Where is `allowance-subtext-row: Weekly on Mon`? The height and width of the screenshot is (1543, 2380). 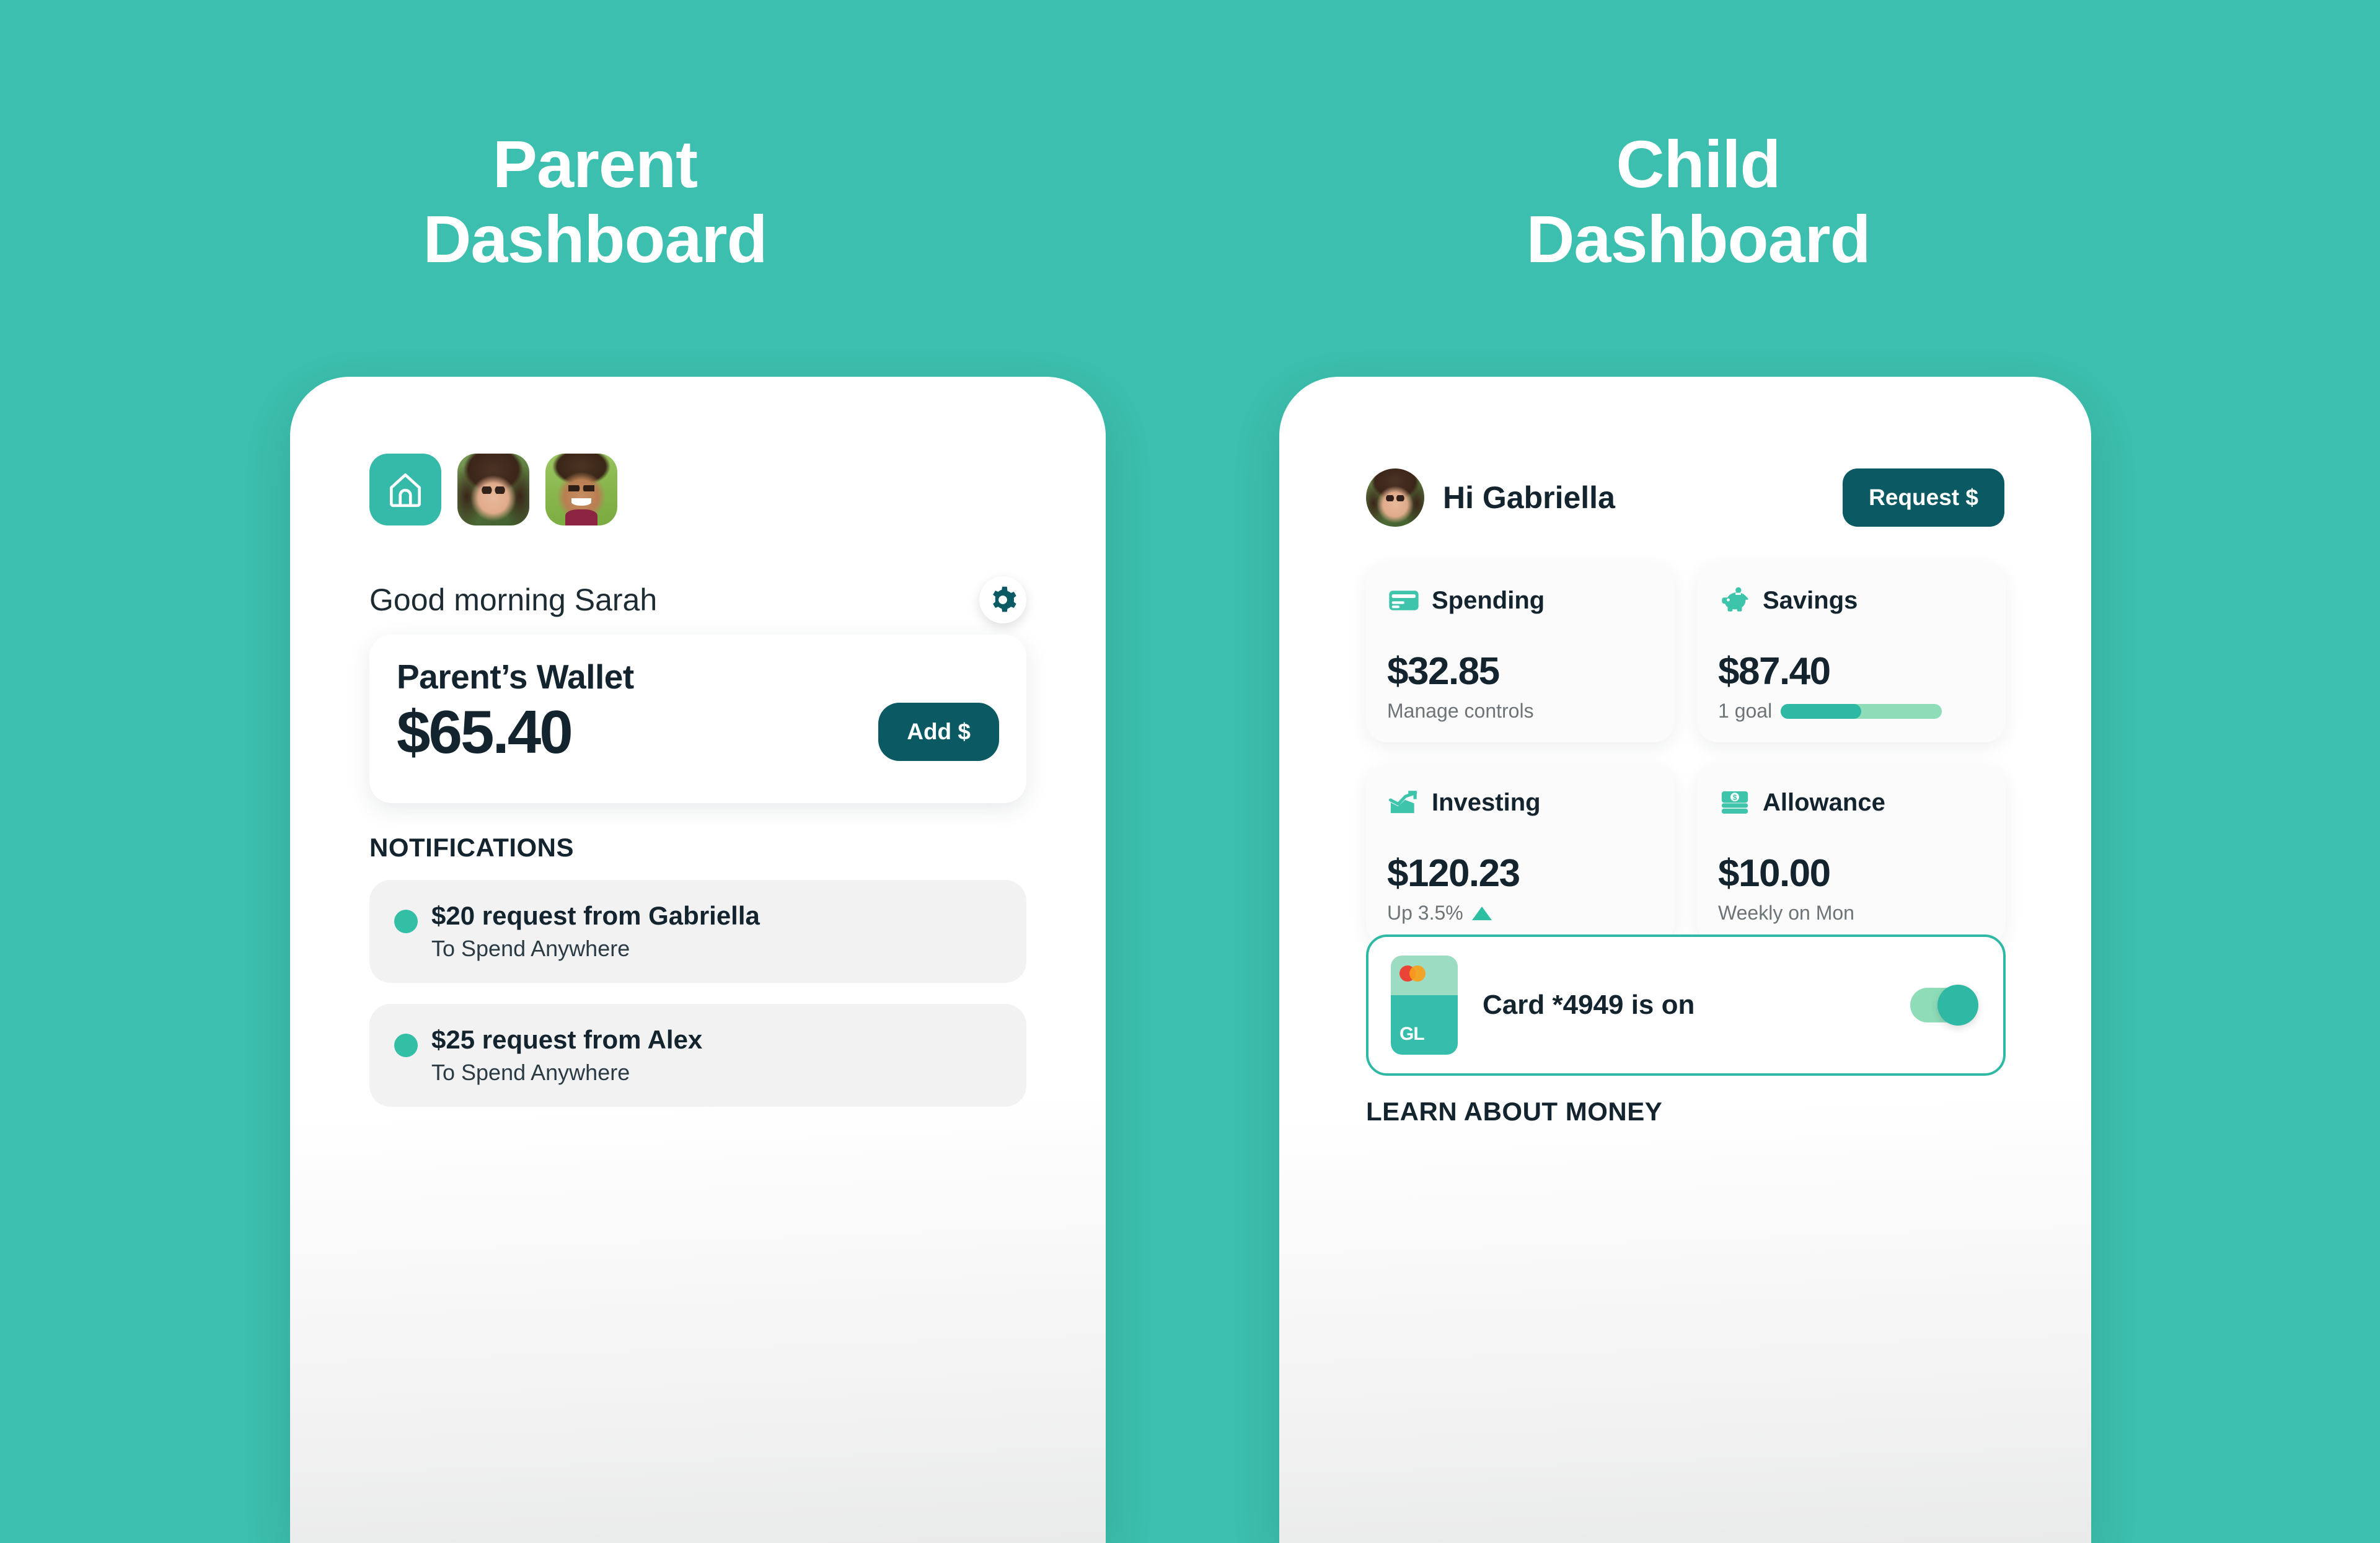 allowance-subtext-row: Weekly on Mon is located at coordinates (1851, 913).